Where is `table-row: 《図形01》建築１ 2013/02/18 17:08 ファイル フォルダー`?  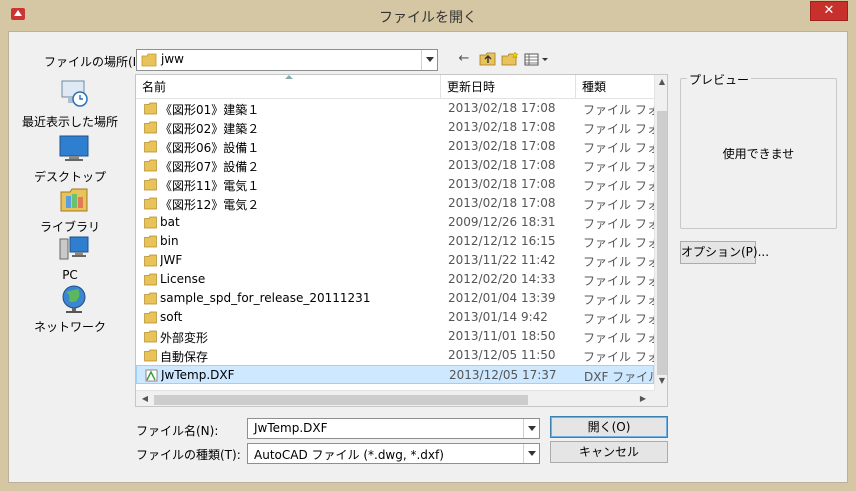 table-row: 《図形01》建築１ 2013/02/18 17:08 ファイル フォルダー is located at coordinates (395, 108).